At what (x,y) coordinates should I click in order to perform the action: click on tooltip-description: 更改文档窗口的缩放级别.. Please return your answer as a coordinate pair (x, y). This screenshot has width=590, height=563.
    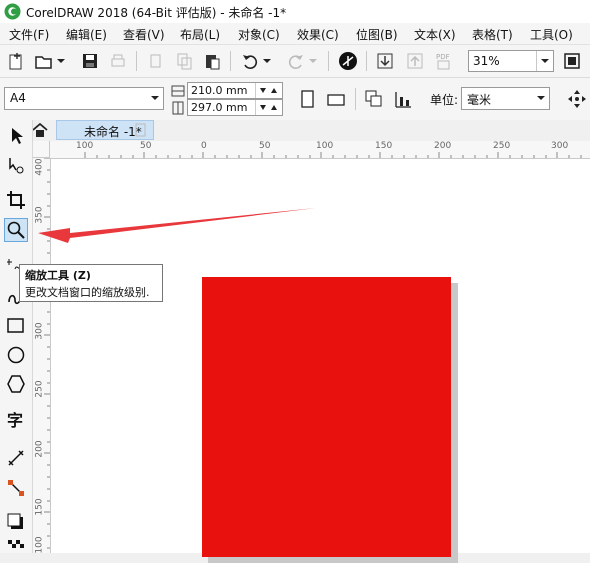
    Looking at the image, I should click on (87, 292).